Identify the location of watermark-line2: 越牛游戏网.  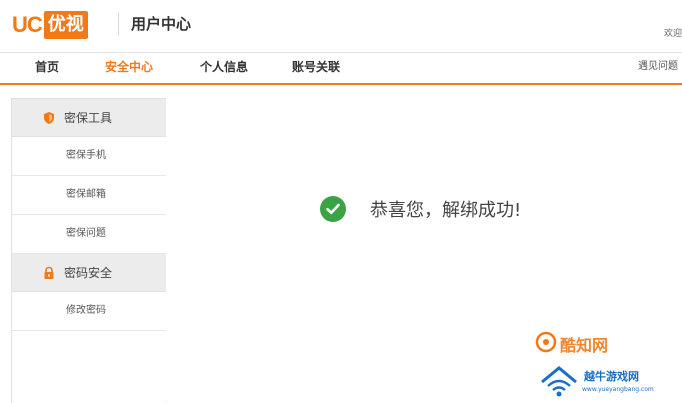
(611, 376).